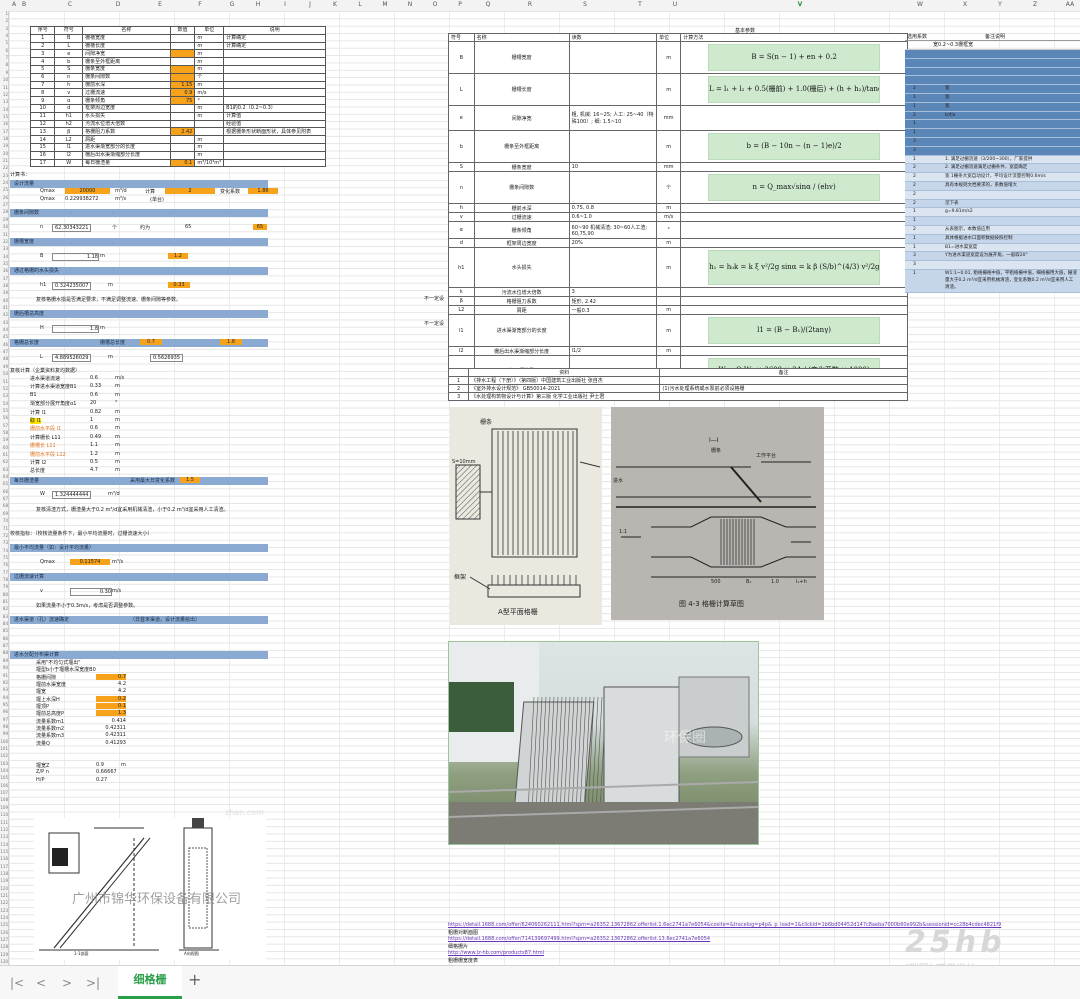 Image resolution: width=1080 pixels, height=999 pixels. Describe the element at coordinates (4, 300) in the screenshot. I see `row-header: 40` at that location.